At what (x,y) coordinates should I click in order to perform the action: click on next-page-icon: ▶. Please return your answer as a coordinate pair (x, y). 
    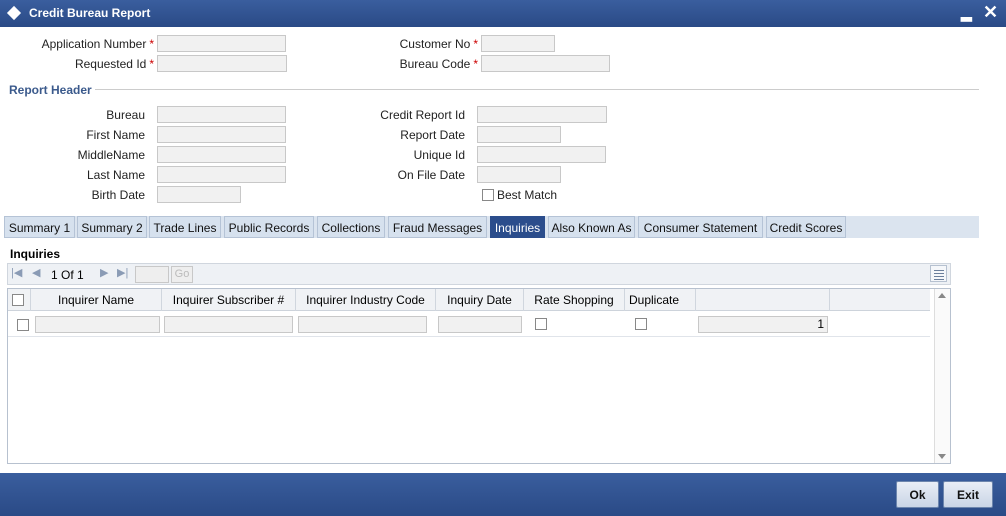
    Looking at the image, I should click on (104, 272).